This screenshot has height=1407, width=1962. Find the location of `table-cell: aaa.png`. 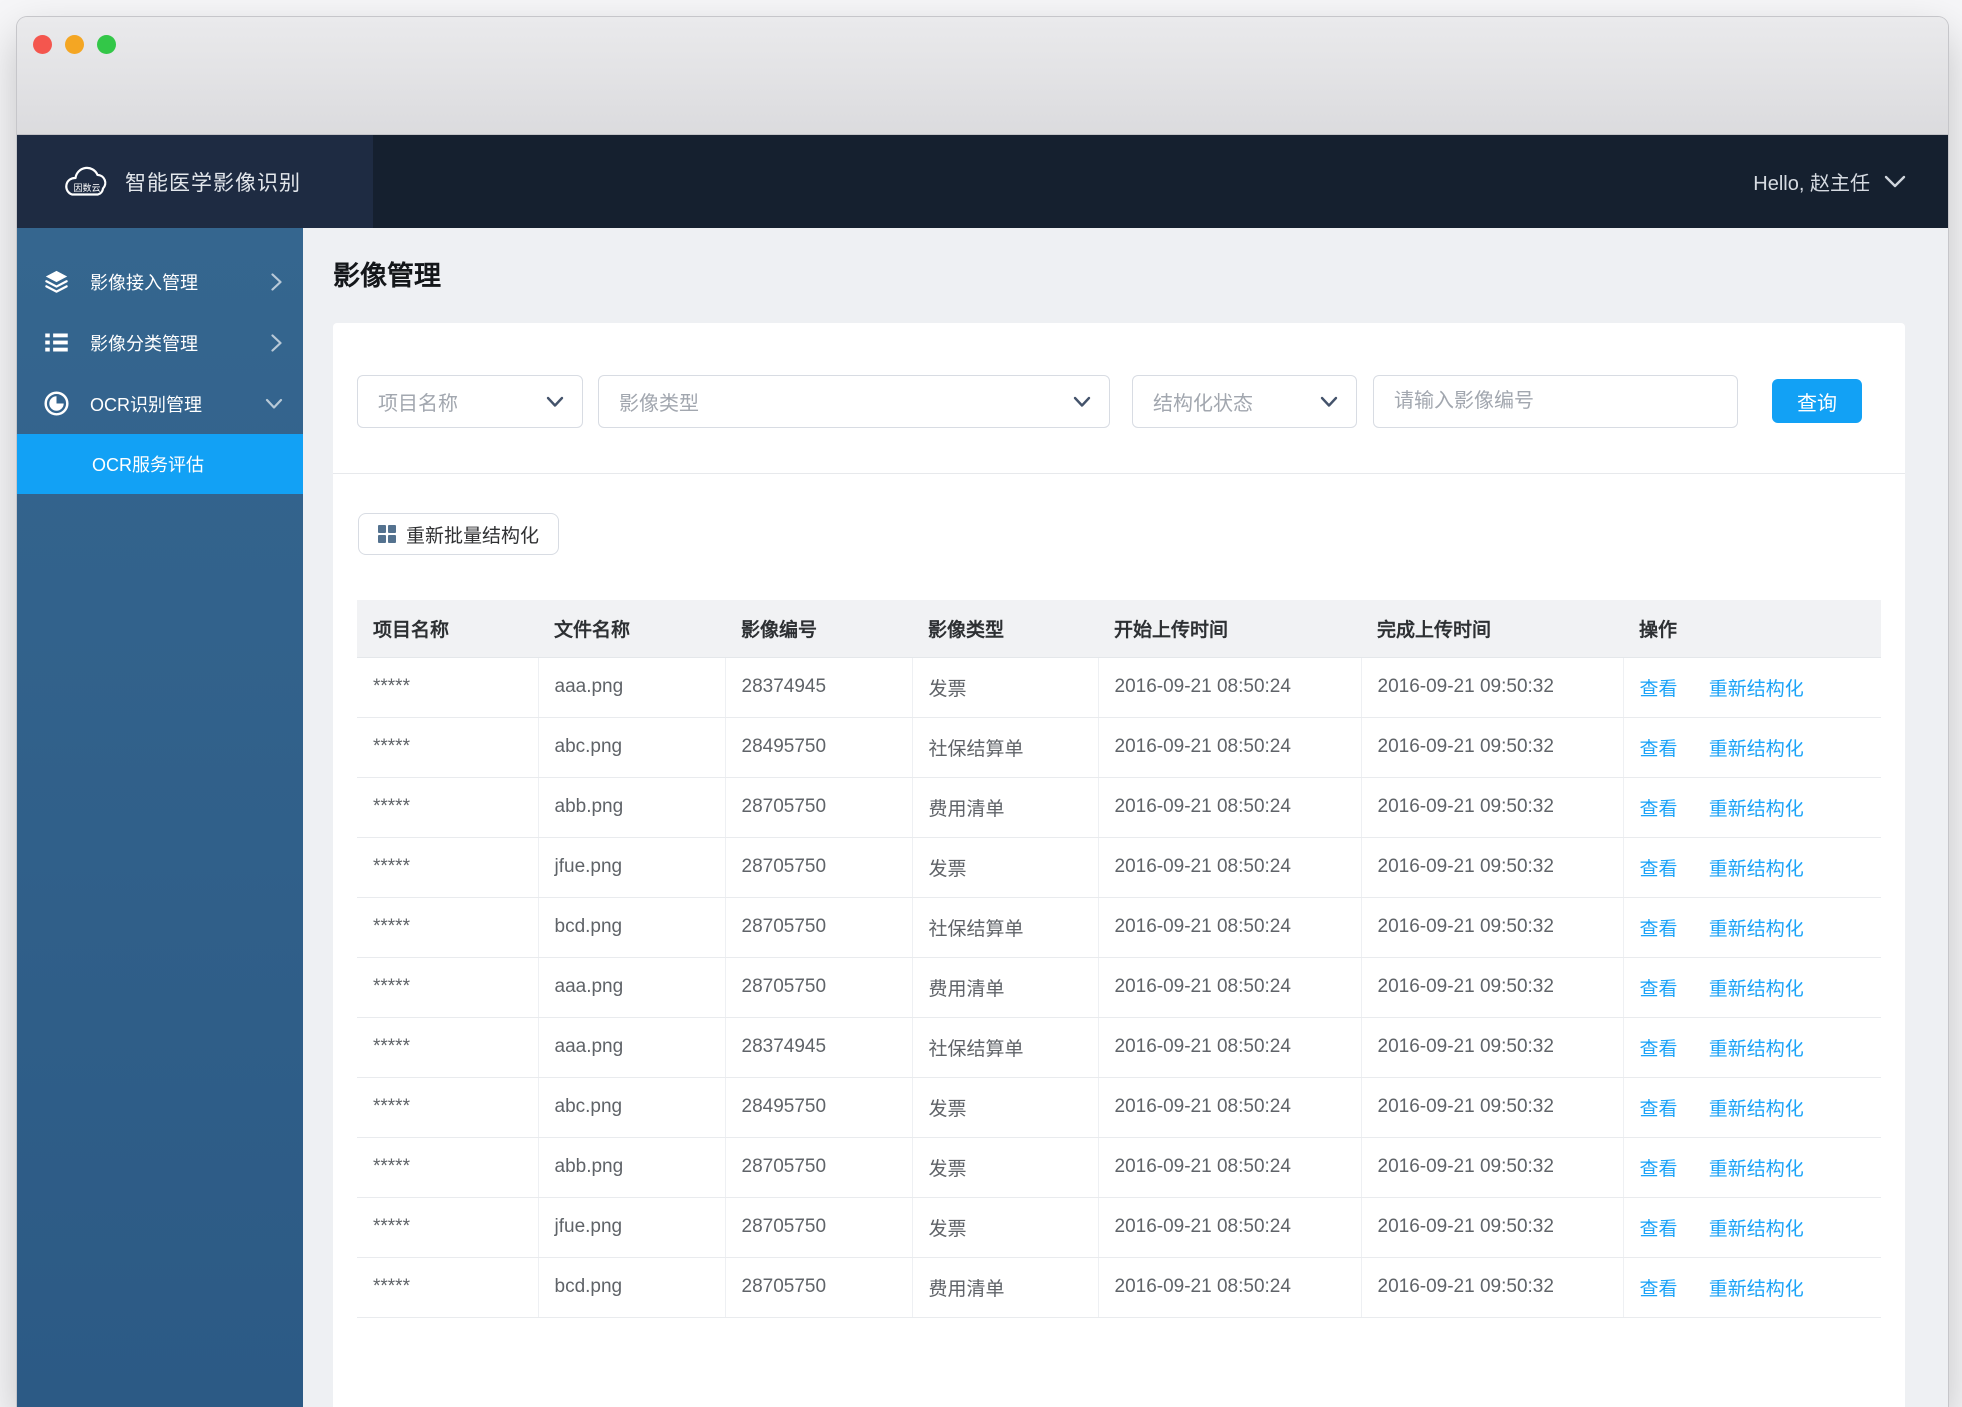

table-cell: aaa.png is located at coordinates (632, 987).